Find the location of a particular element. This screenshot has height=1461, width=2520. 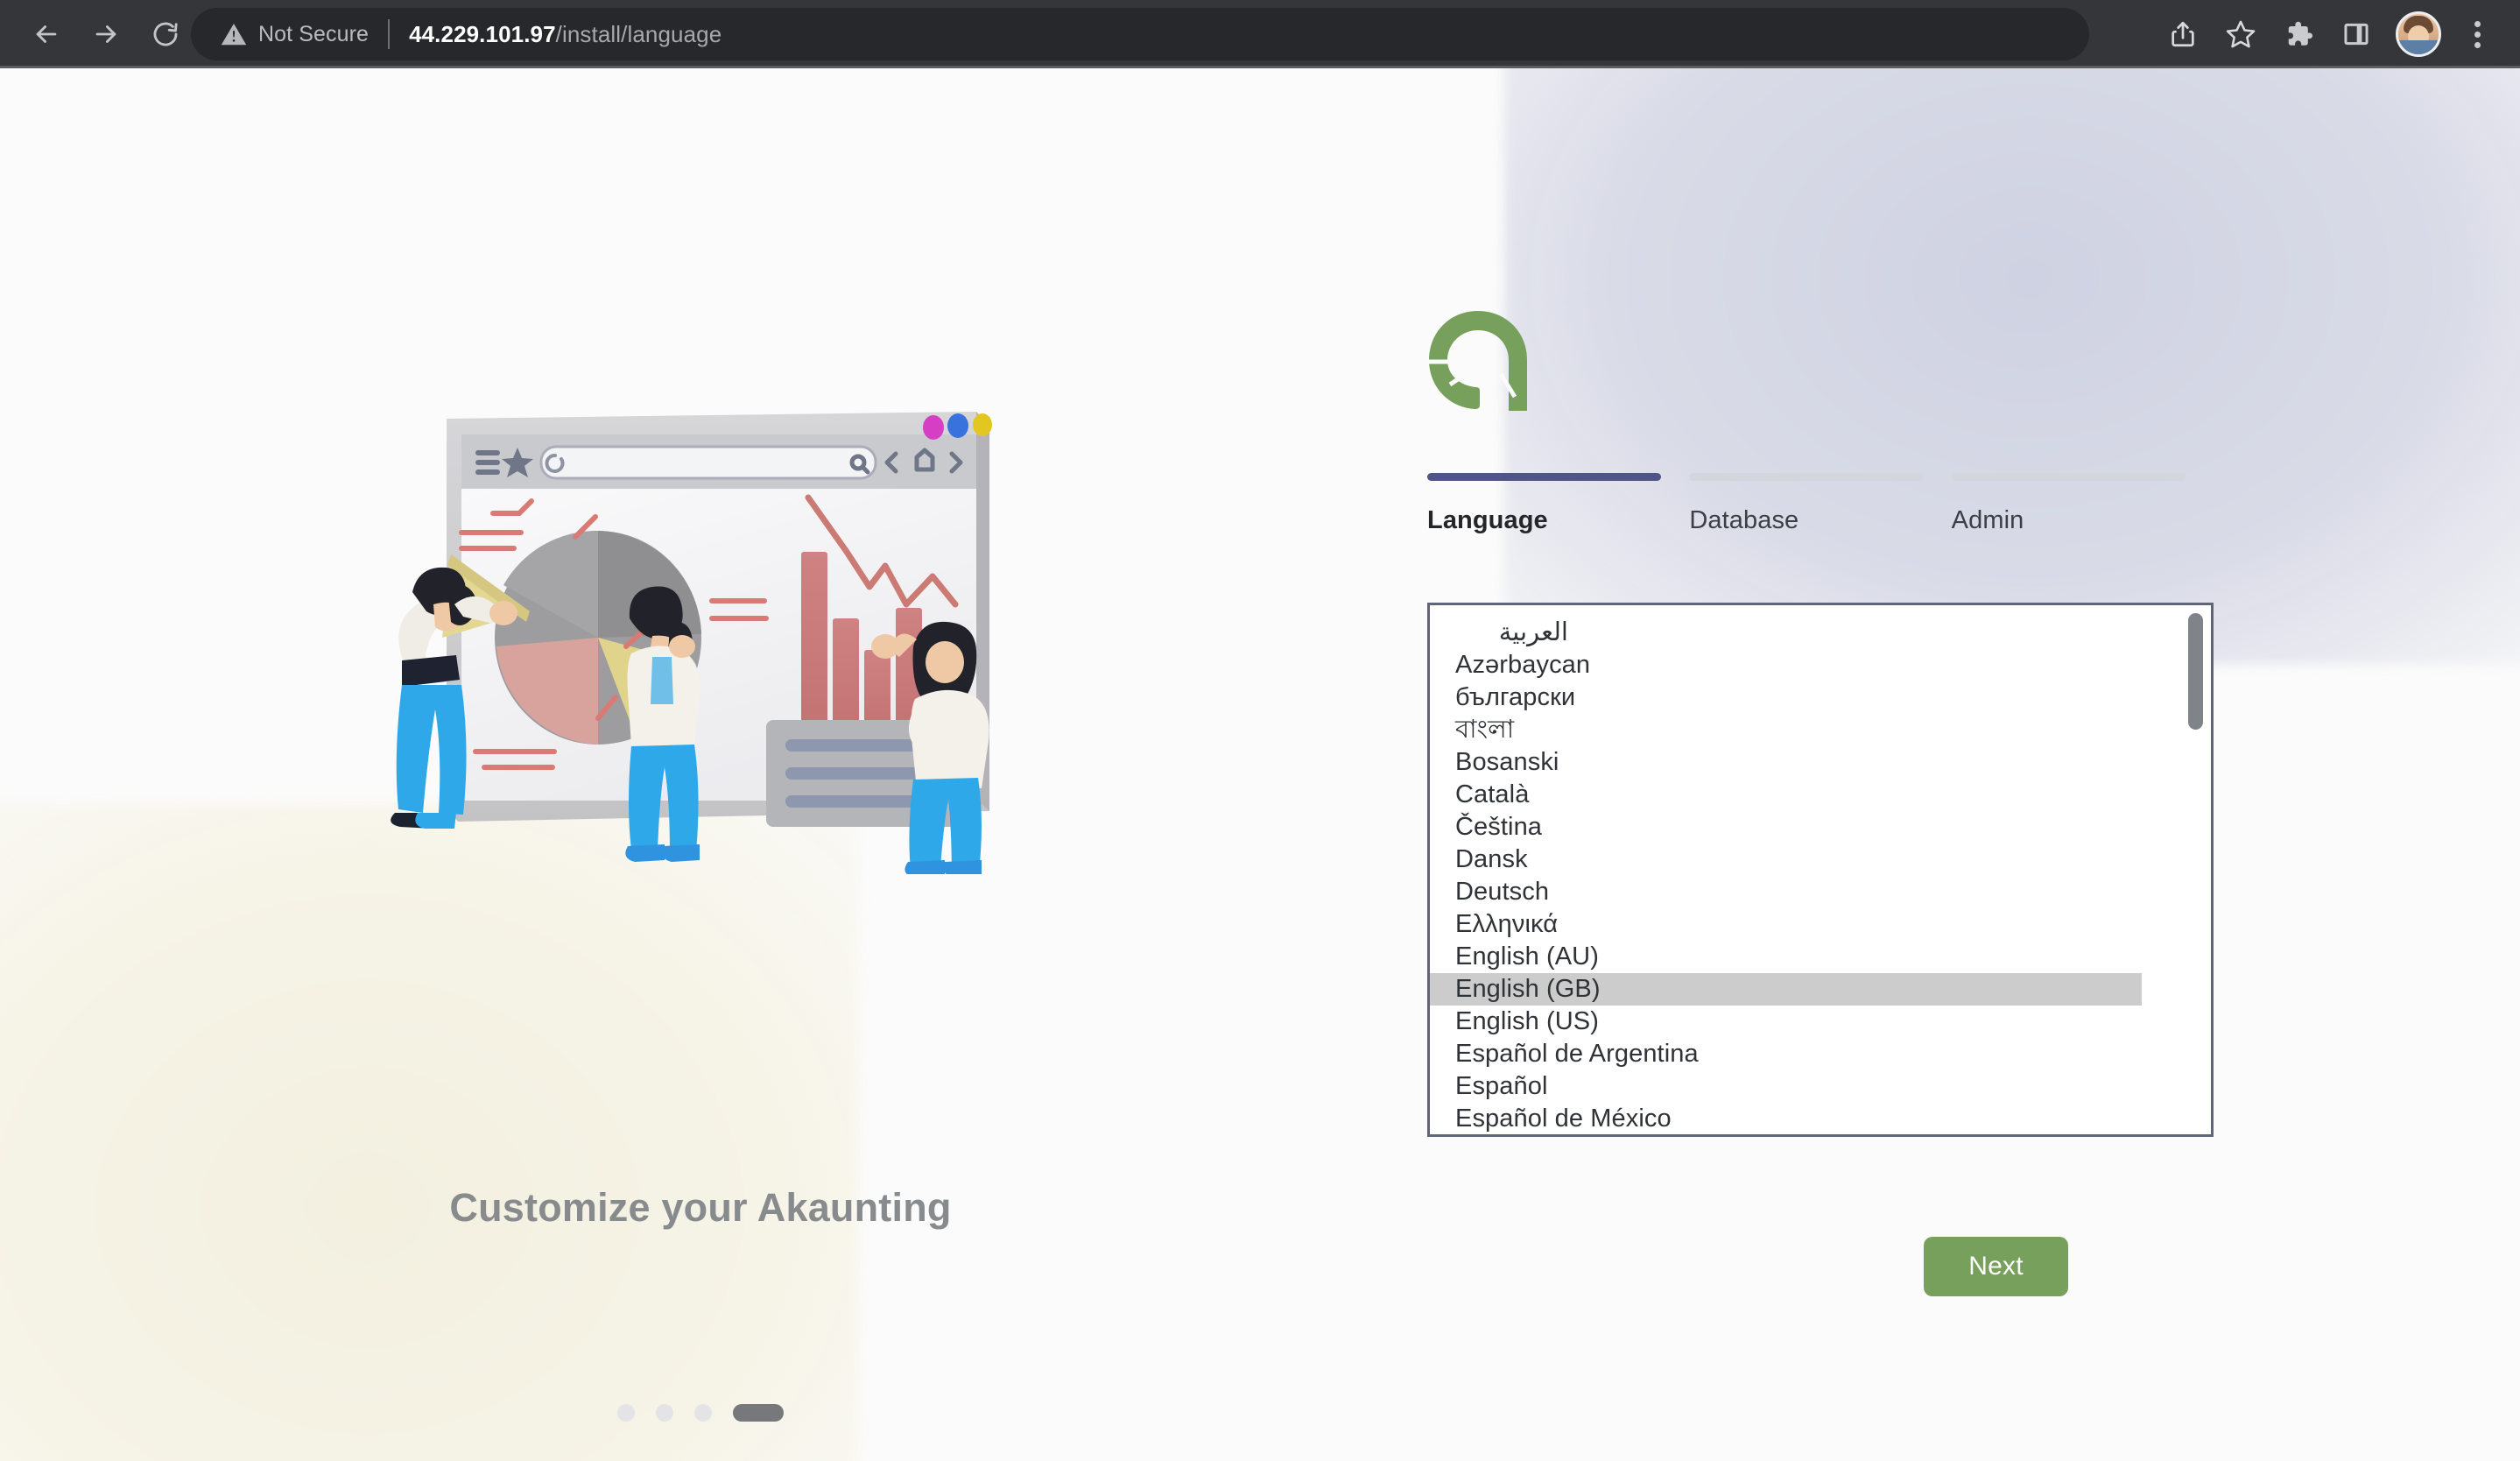

share-icon is located at coordinates (2183, 34).